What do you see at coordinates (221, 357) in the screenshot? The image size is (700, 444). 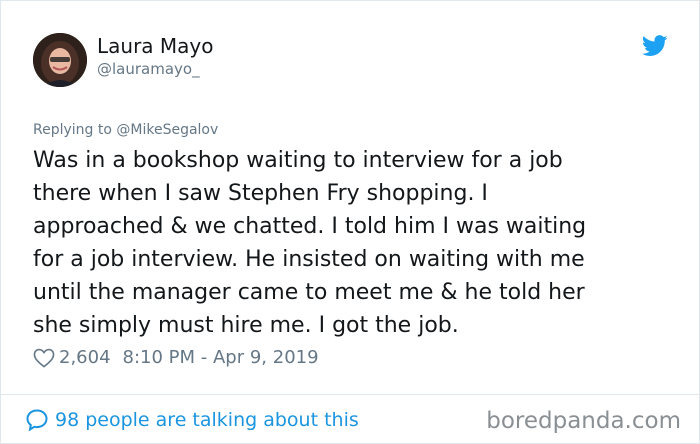 I see `tweet-timestamp: 8:10 PM - Apr 9, 2019` at bounding box center [221, 357].